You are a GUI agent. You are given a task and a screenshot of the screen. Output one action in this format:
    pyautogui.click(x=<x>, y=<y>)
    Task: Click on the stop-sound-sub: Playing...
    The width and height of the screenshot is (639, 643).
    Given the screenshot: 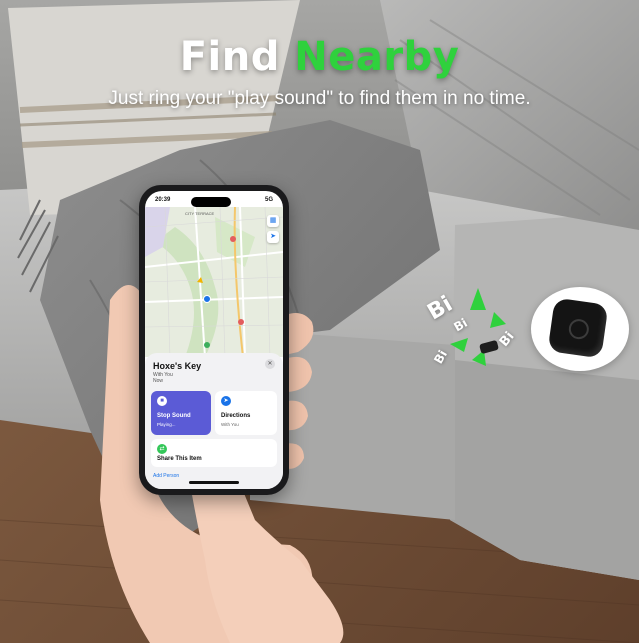 What is the action you would take?
    pyautogui.click(x=166, y=424)
    